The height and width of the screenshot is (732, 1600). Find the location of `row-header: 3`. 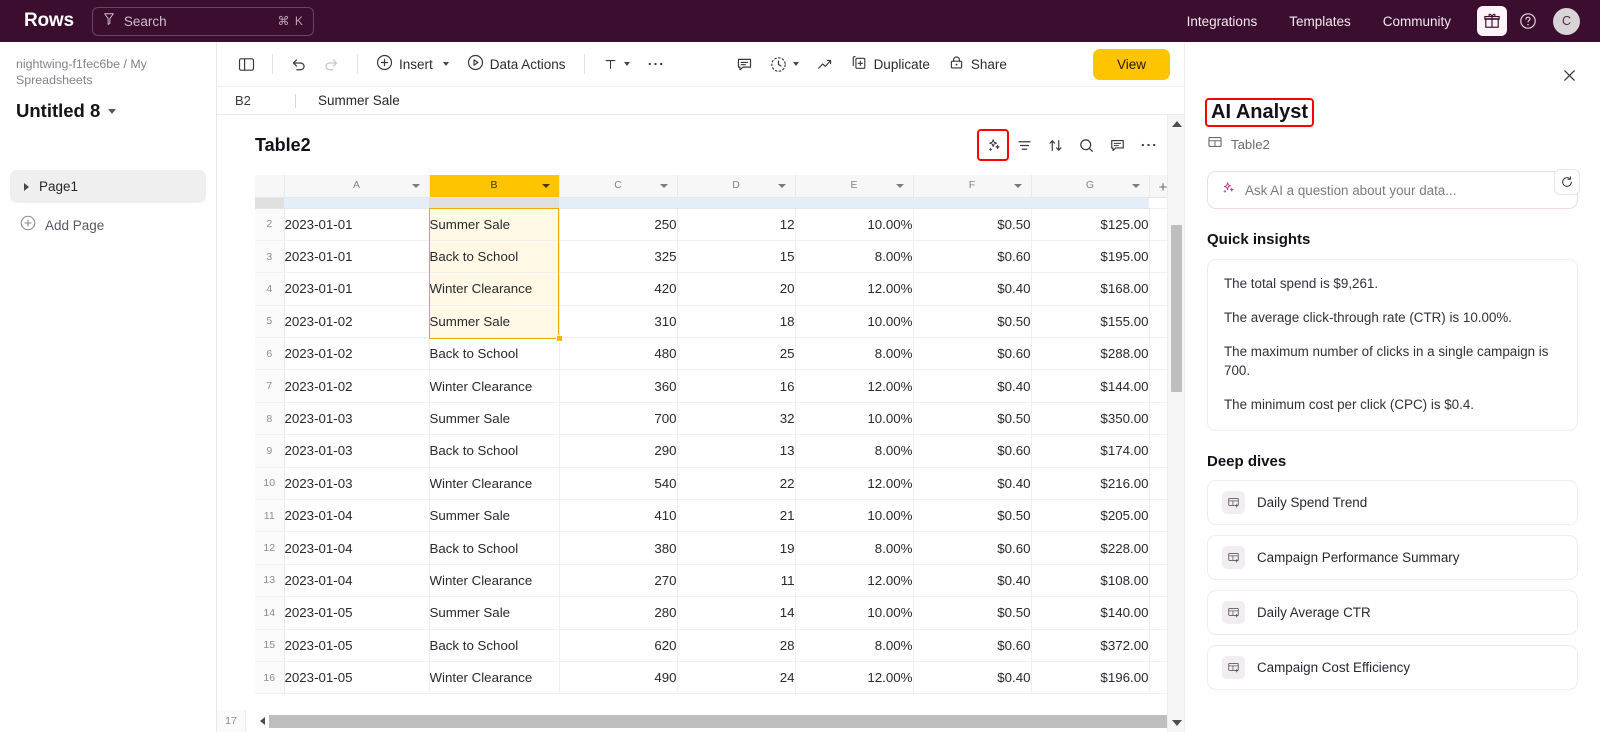

row-header: 3 is located at coordinates (270, 257).